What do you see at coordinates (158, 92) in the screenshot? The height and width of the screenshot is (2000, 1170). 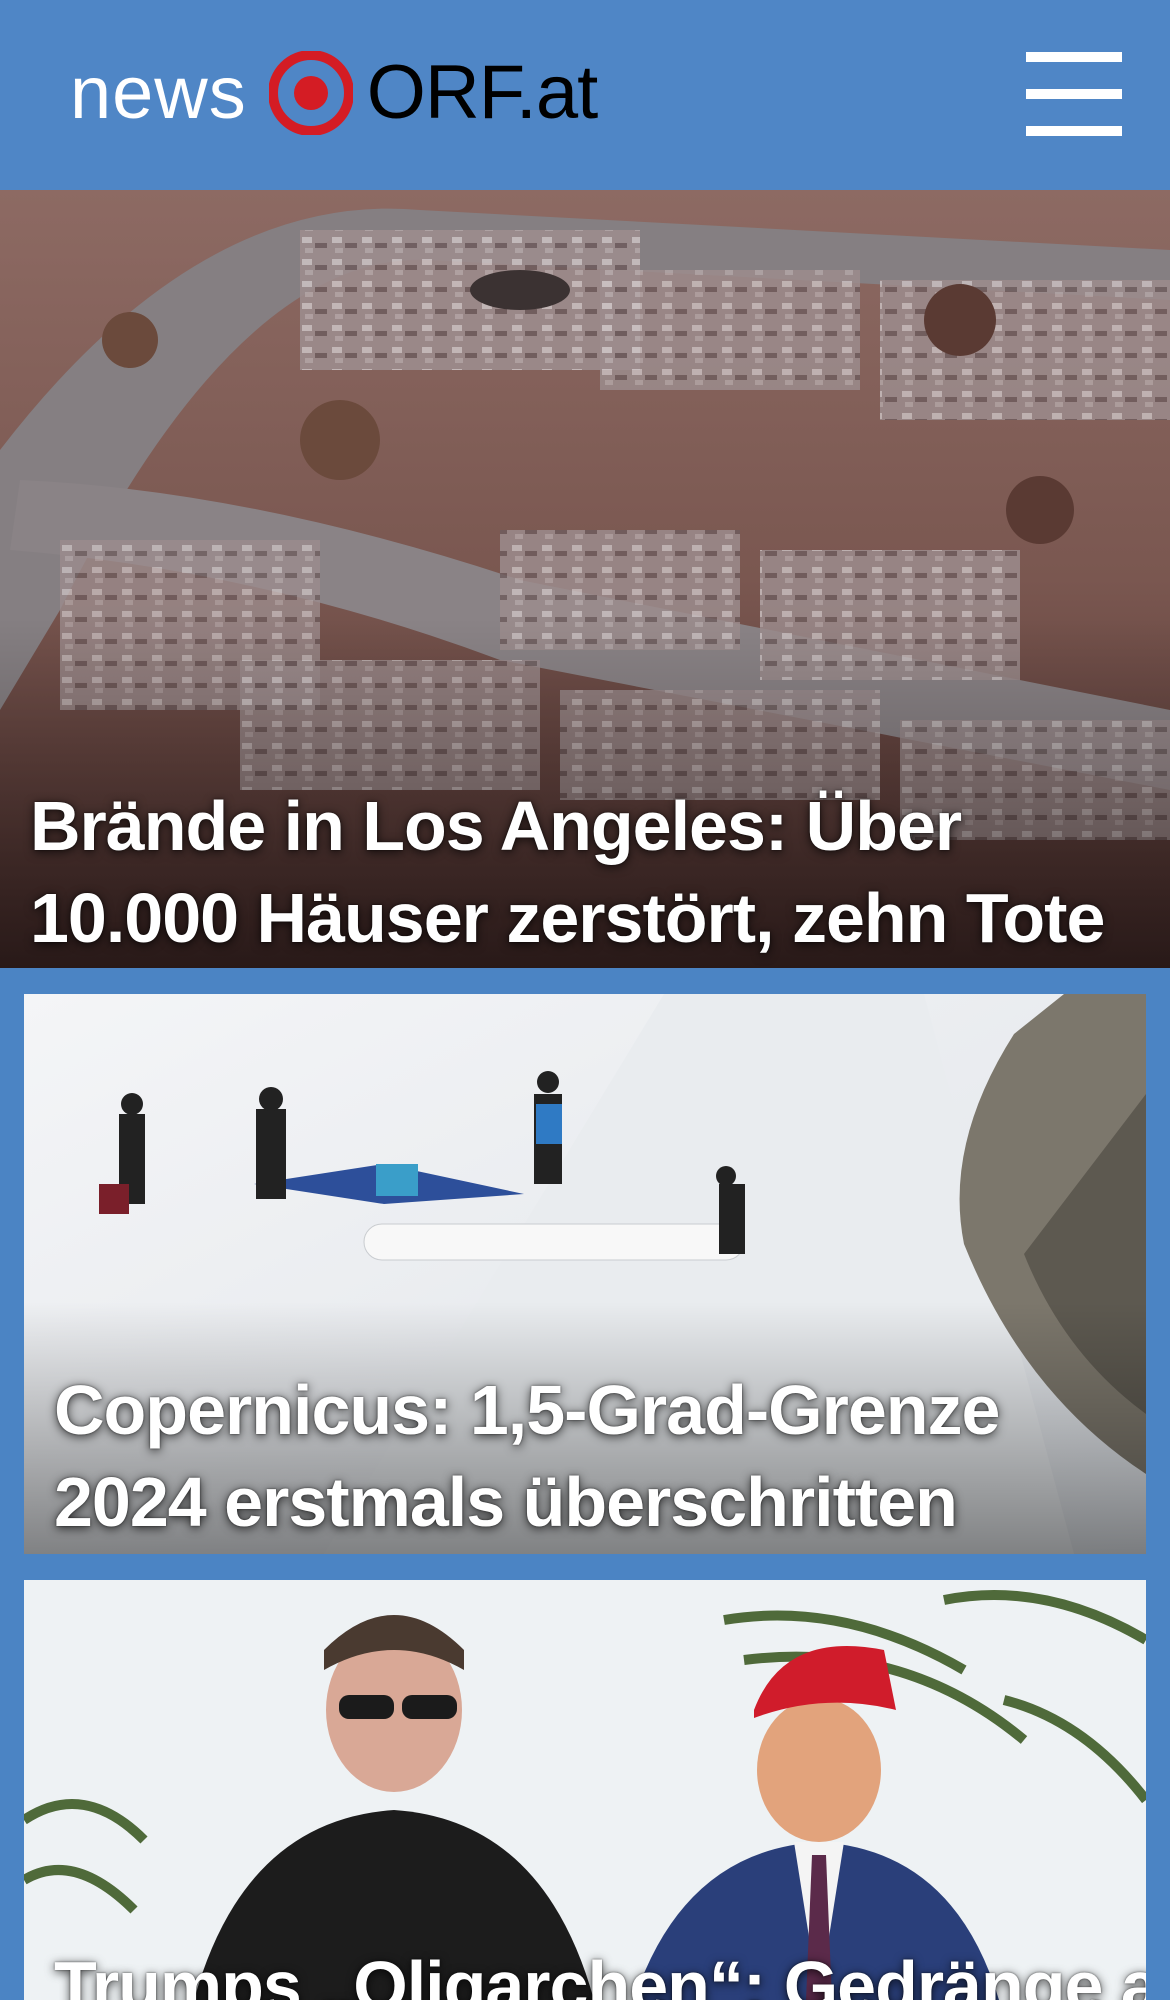 I see `logo-news-text: news` at bounding box center [158, 92].